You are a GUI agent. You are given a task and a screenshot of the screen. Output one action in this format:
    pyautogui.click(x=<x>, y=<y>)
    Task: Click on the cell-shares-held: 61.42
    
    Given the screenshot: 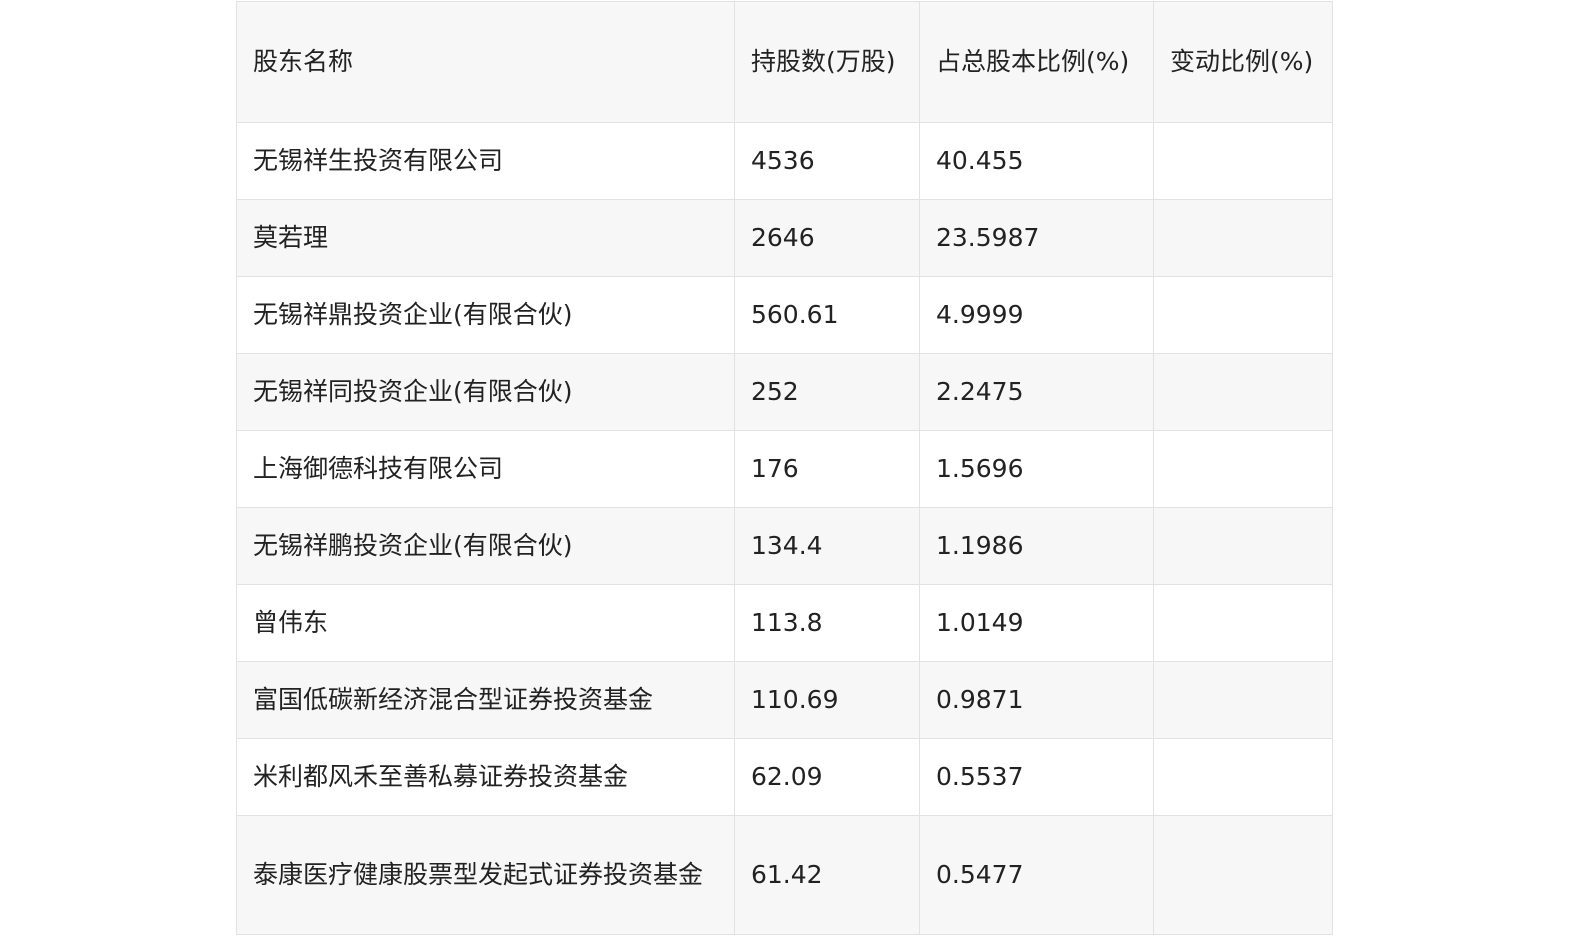 What is the action you would take?
    pyautogui.click(x=827, y=875)
    